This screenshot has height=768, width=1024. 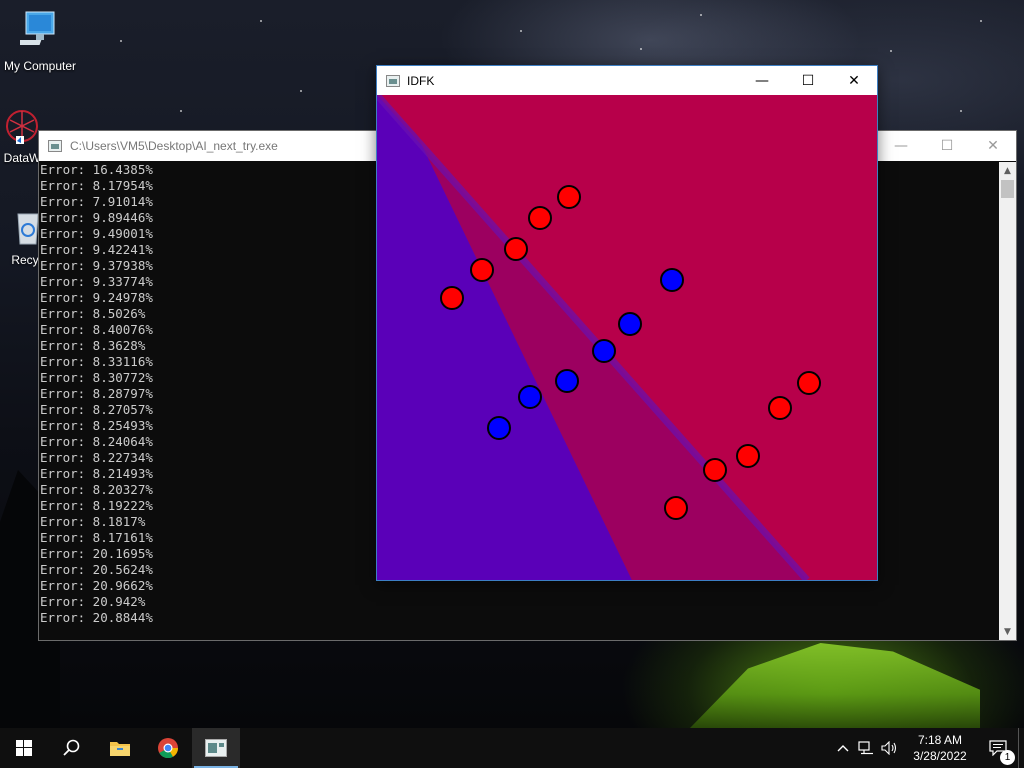 I want to click on taskbar: 7:18 AM 3/28/2022 1, so click(x=512, y=748).